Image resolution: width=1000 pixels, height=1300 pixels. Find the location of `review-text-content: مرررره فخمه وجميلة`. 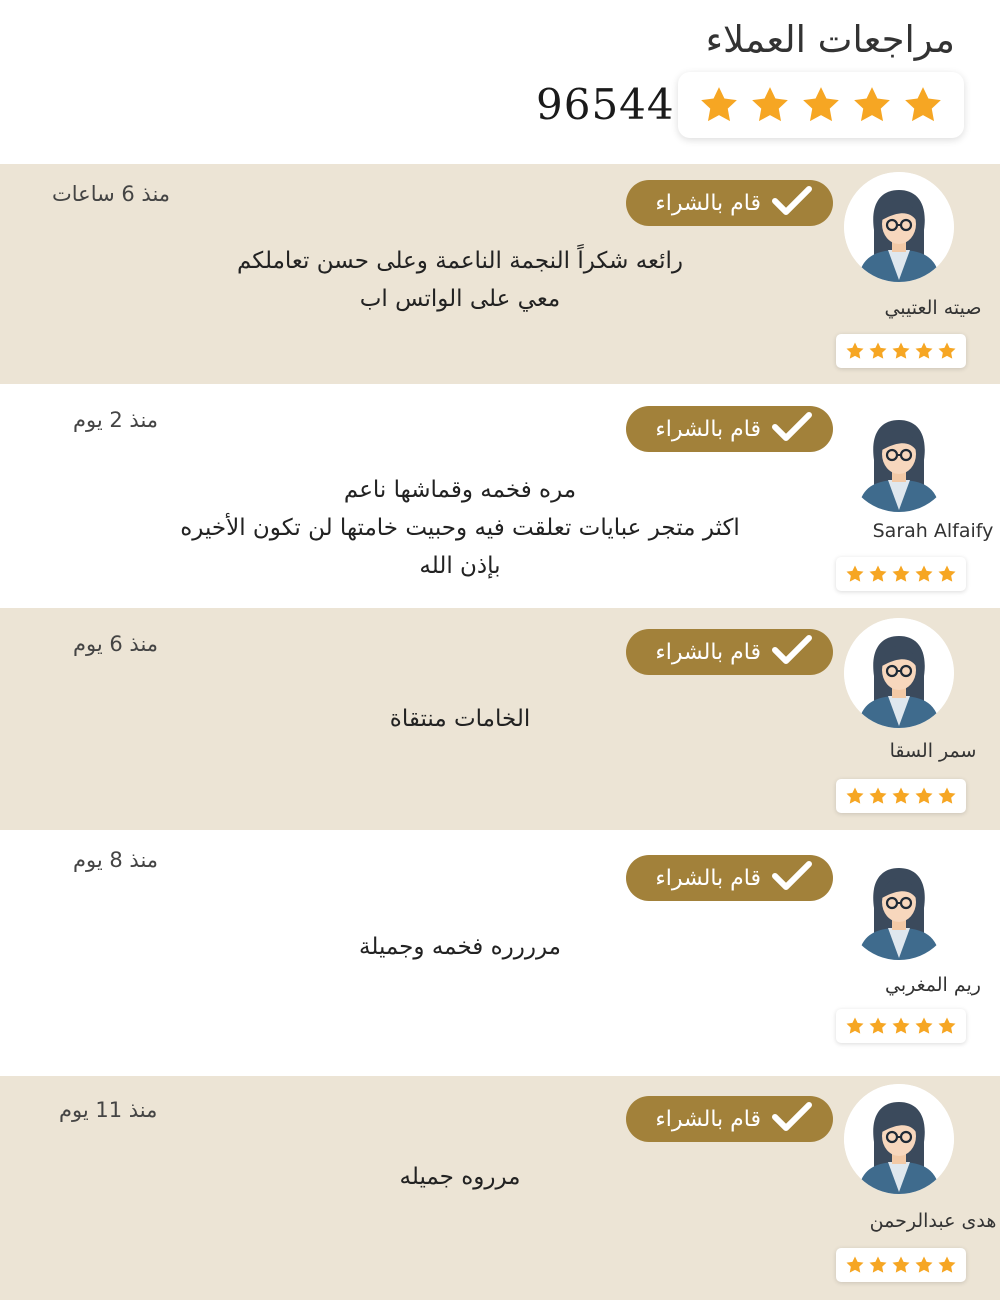

review-text-content: مرررره فخمه وجميلة is located at coordinates (460, 947).